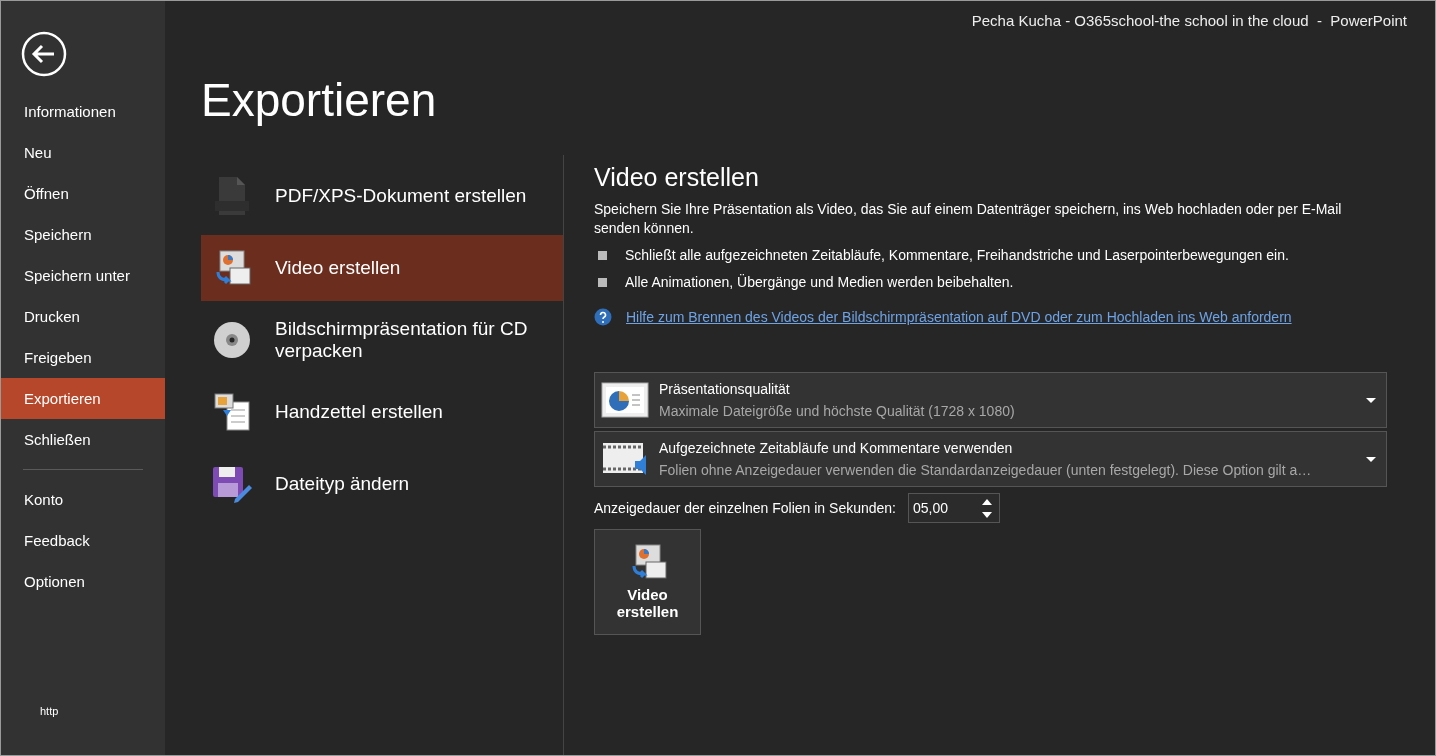 The height and width of the screenshot is (756, 1436). I want to click on sidebar-item: Öffnen, so click(83, 193).